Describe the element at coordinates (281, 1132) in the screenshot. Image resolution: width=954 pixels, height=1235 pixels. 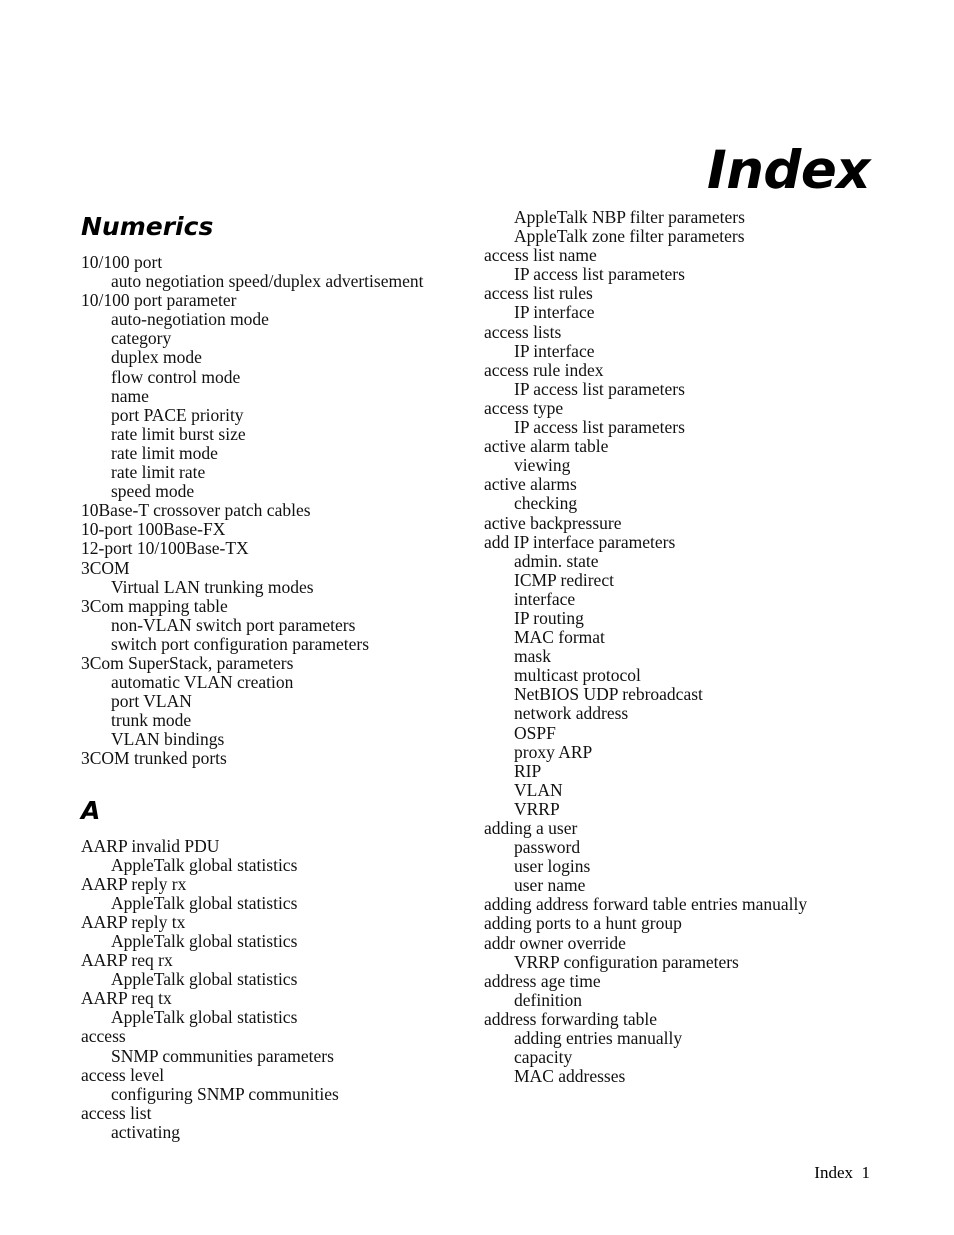
I see `index-subentry: activating` at that location.